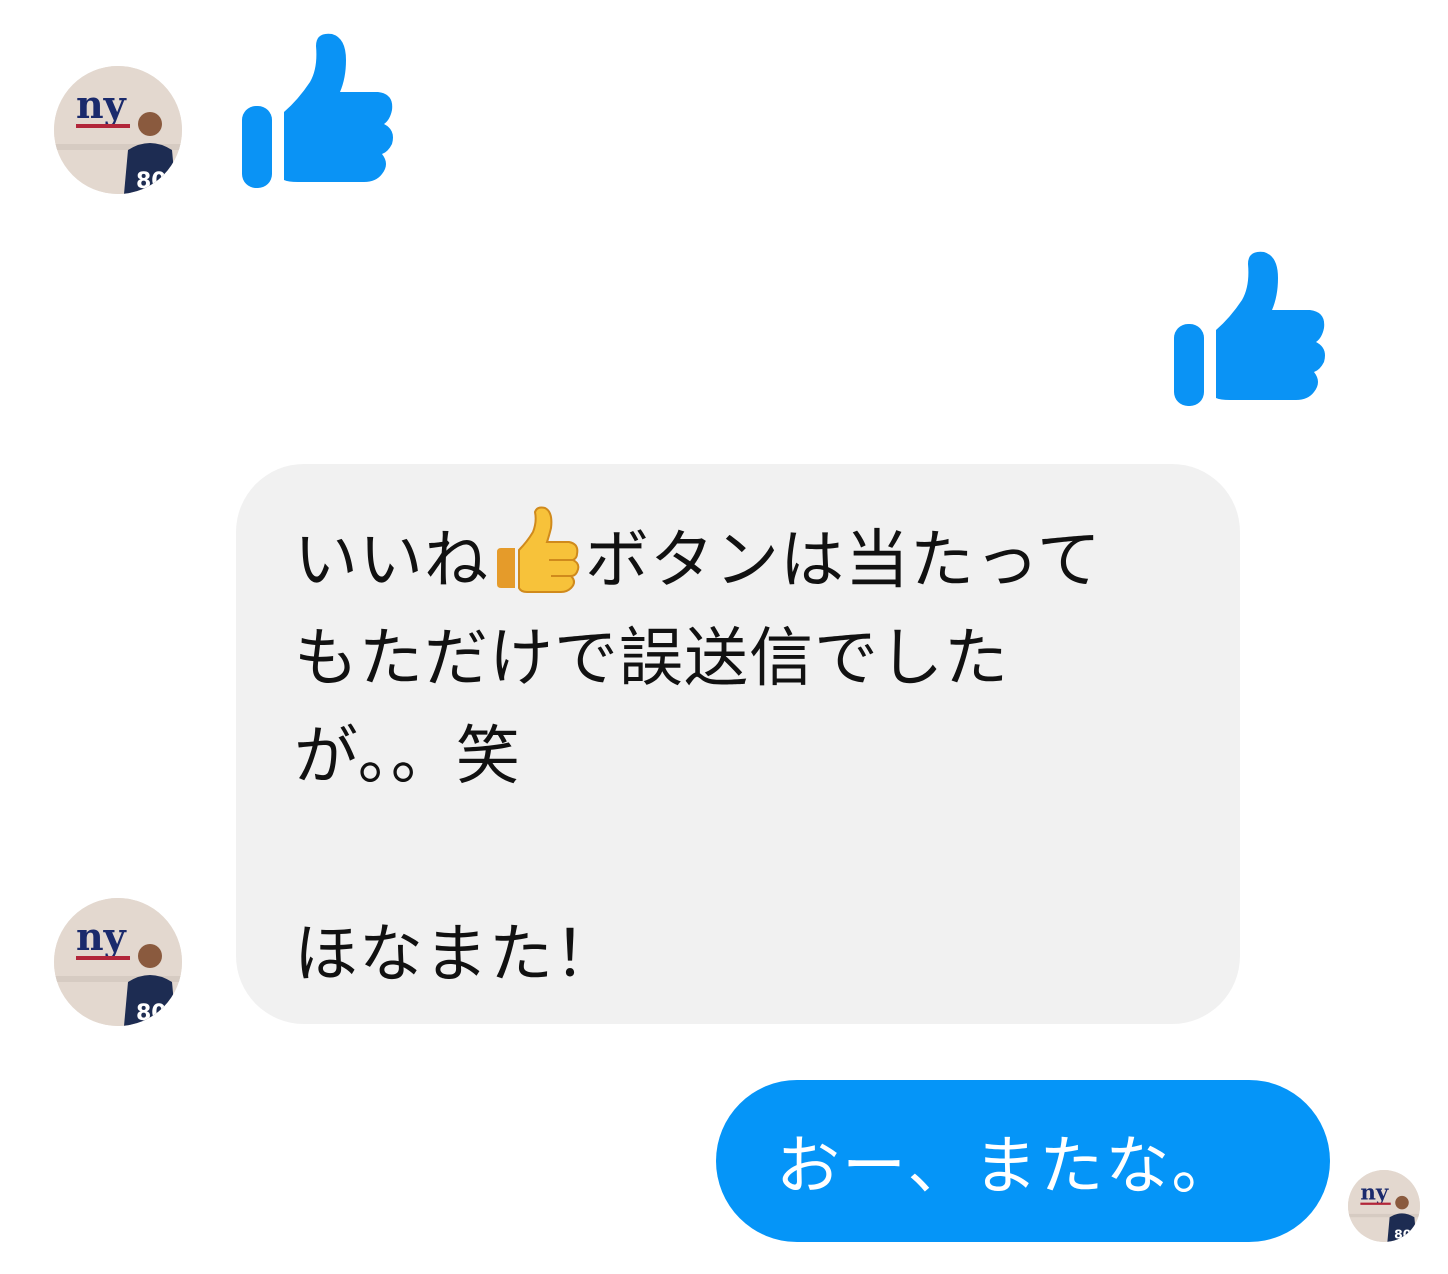 The image size is (1448, 1274). I want to click on message-line-1: いいね ボタンは当たって, so click(739, 557).